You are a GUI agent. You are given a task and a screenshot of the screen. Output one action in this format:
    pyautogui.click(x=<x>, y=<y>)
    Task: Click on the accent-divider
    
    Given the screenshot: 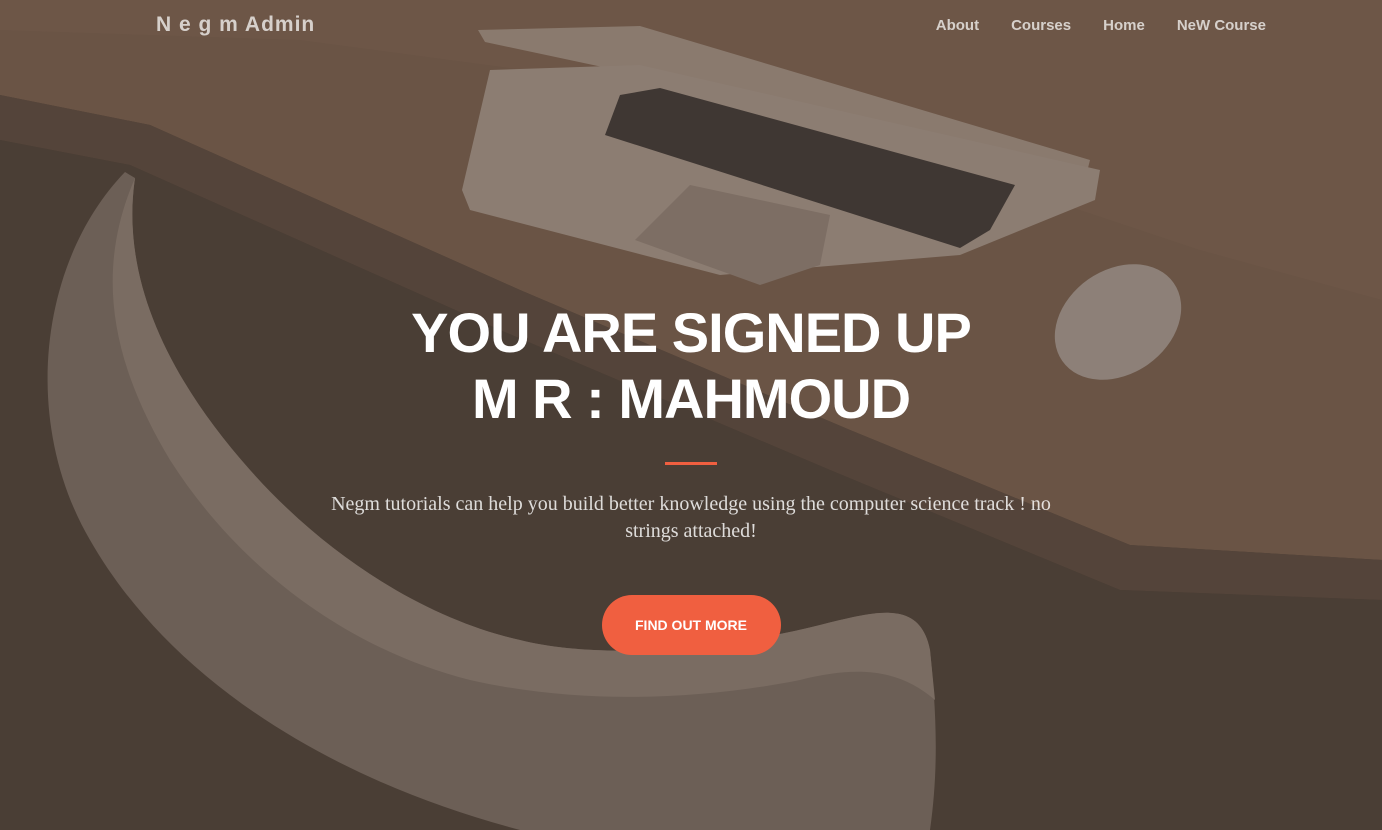 What is the action you would take?
    pyautogui.click(x=691, y=463)
    